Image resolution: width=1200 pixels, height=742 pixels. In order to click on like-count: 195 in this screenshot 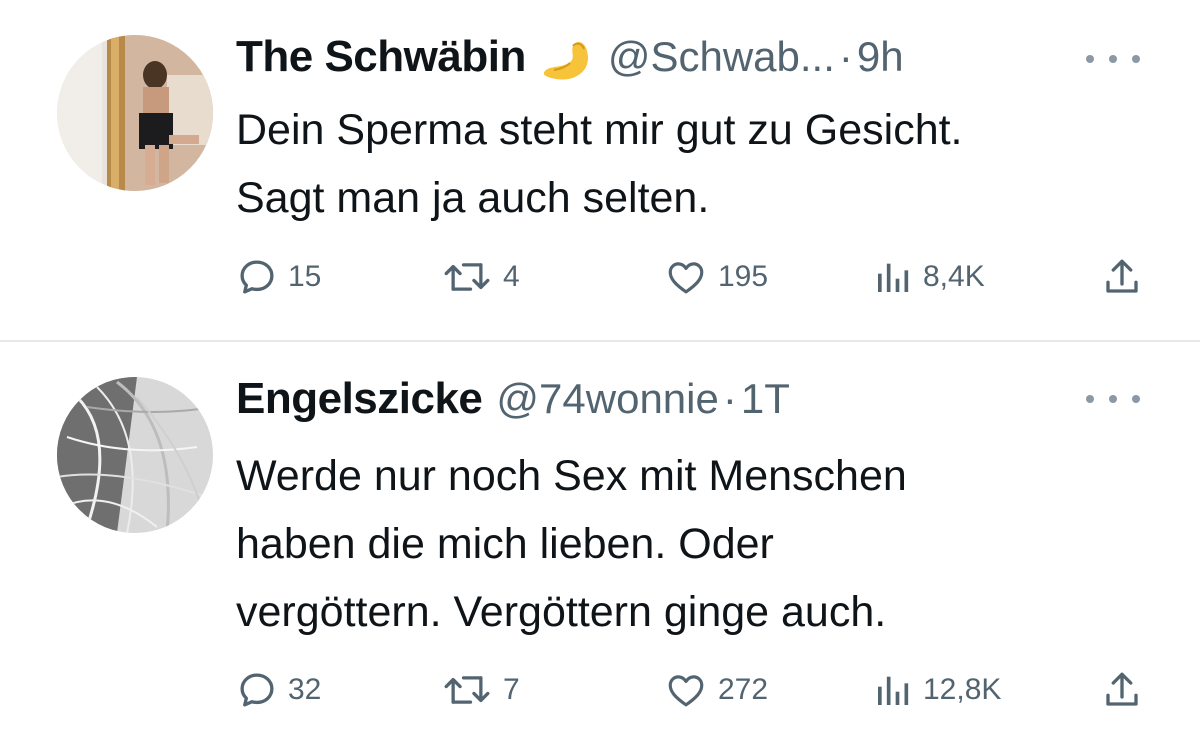, I will do `click(743, 276)`.